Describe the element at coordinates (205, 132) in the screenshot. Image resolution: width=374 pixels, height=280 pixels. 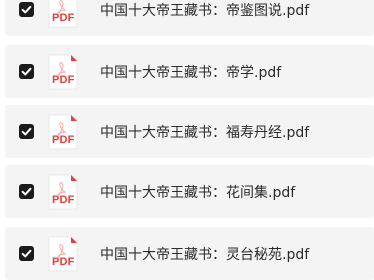
I see `file-name: 中国十大帝王藏书：福寿丹经.pdf` at that location.